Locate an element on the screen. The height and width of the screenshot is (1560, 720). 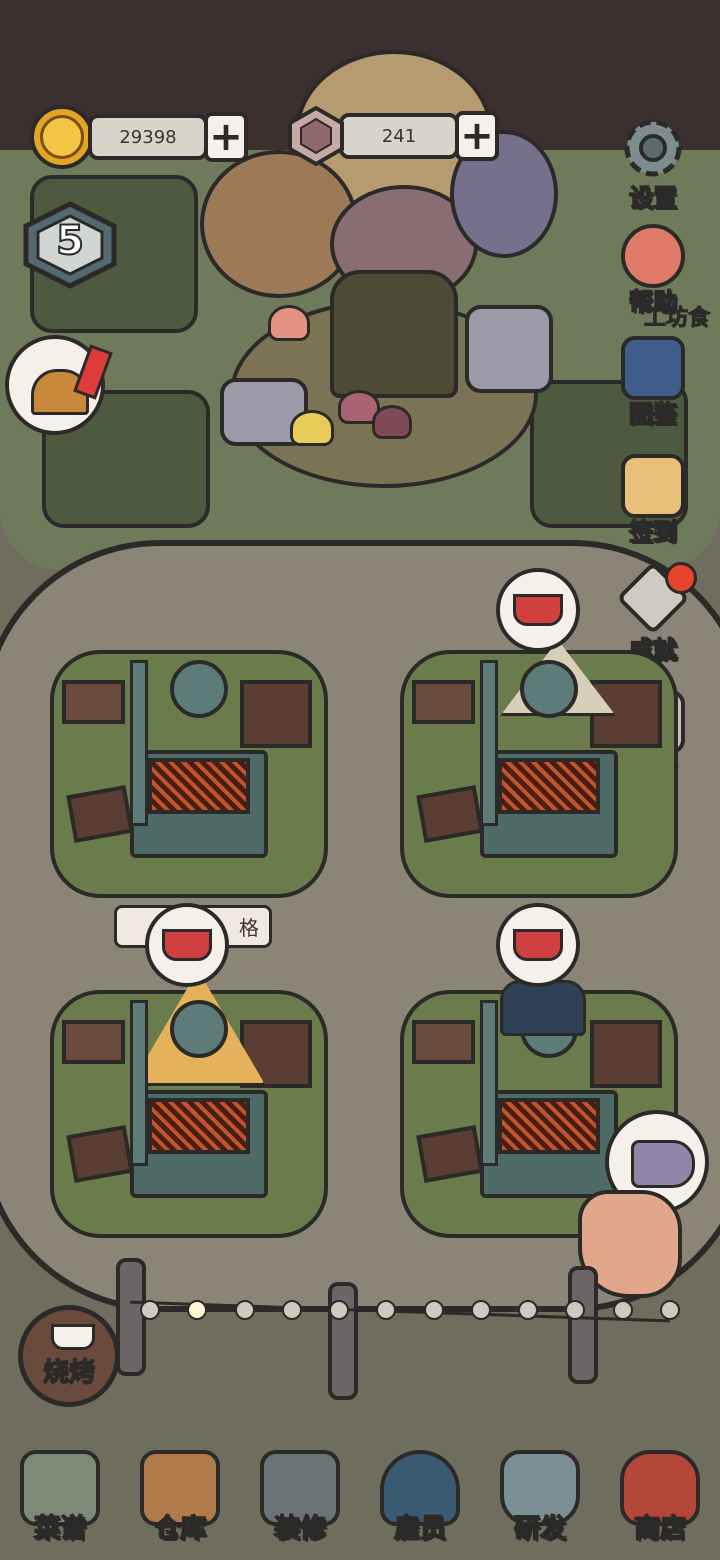
nav-warehouse-label: 仓库 is located at coordinates (180, 1529).